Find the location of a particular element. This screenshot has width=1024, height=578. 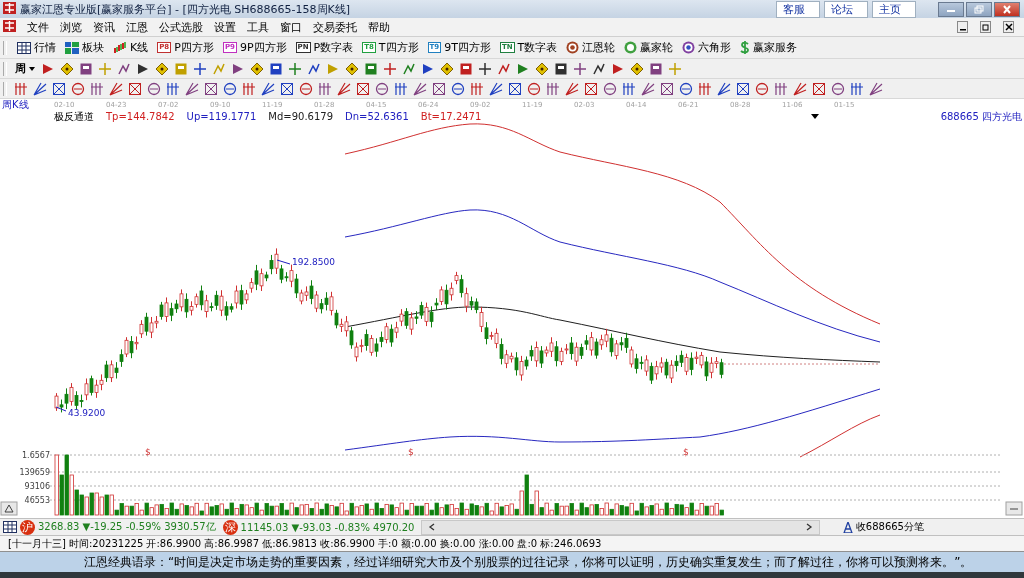

index-quote: 11145.03 ▼-93.03 -0.83% 4970.20 is located at coordinates (327, 527).